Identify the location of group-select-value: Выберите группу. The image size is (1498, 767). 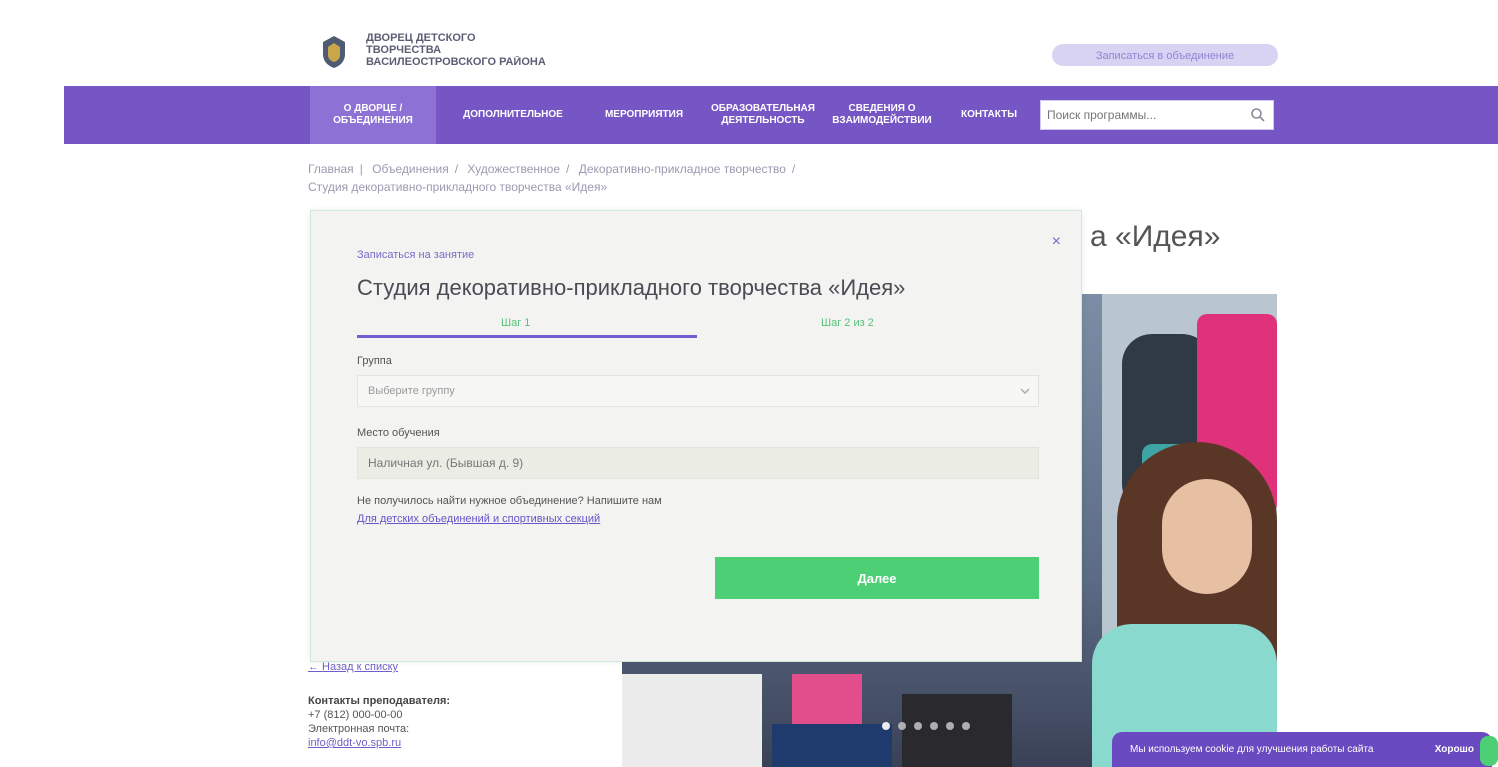
(411, 391).